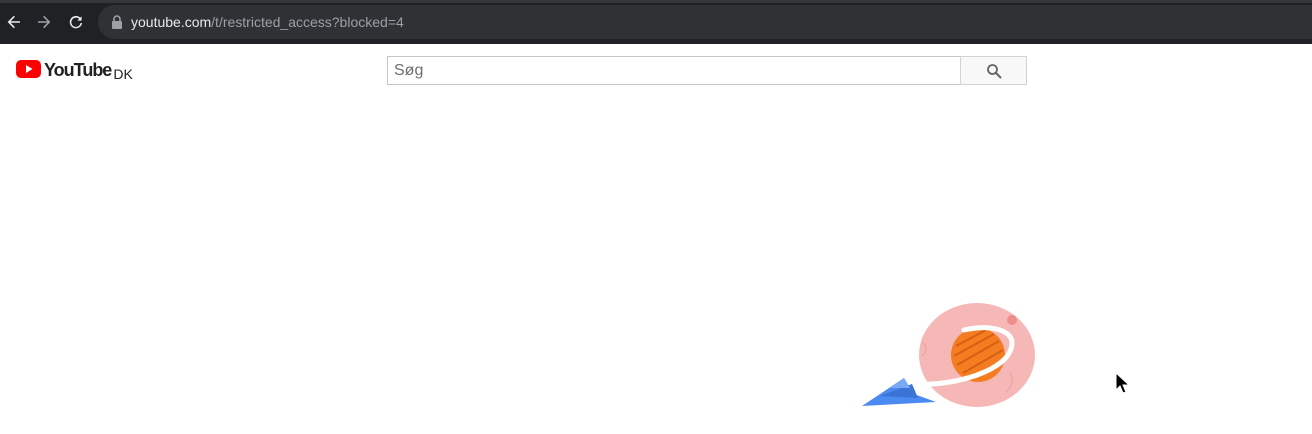  I want to click on back-button, so click(14, 22).